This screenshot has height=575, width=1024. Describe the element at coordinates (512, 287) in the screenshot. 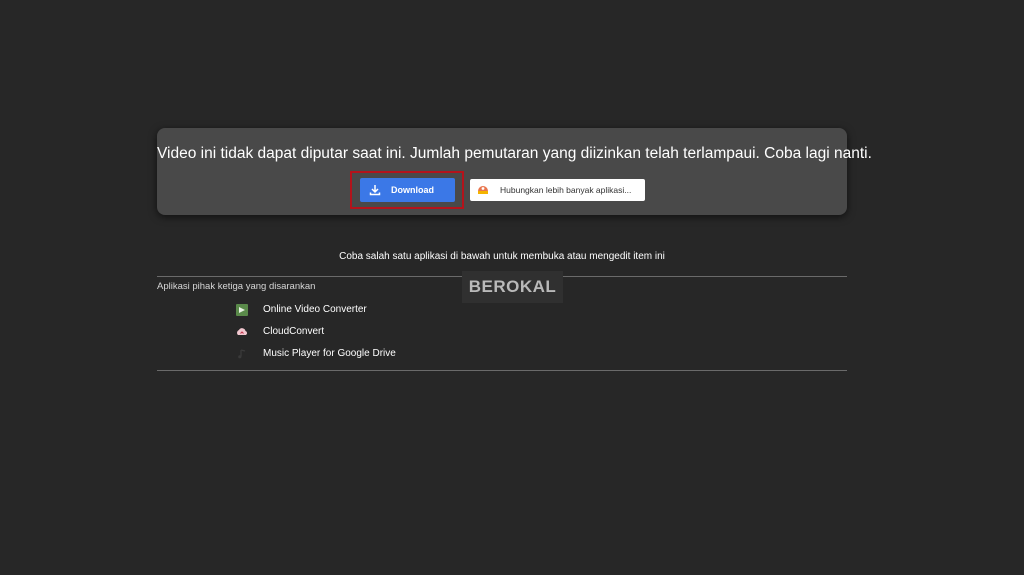

I see `watermark: BEROKAL` at that location.